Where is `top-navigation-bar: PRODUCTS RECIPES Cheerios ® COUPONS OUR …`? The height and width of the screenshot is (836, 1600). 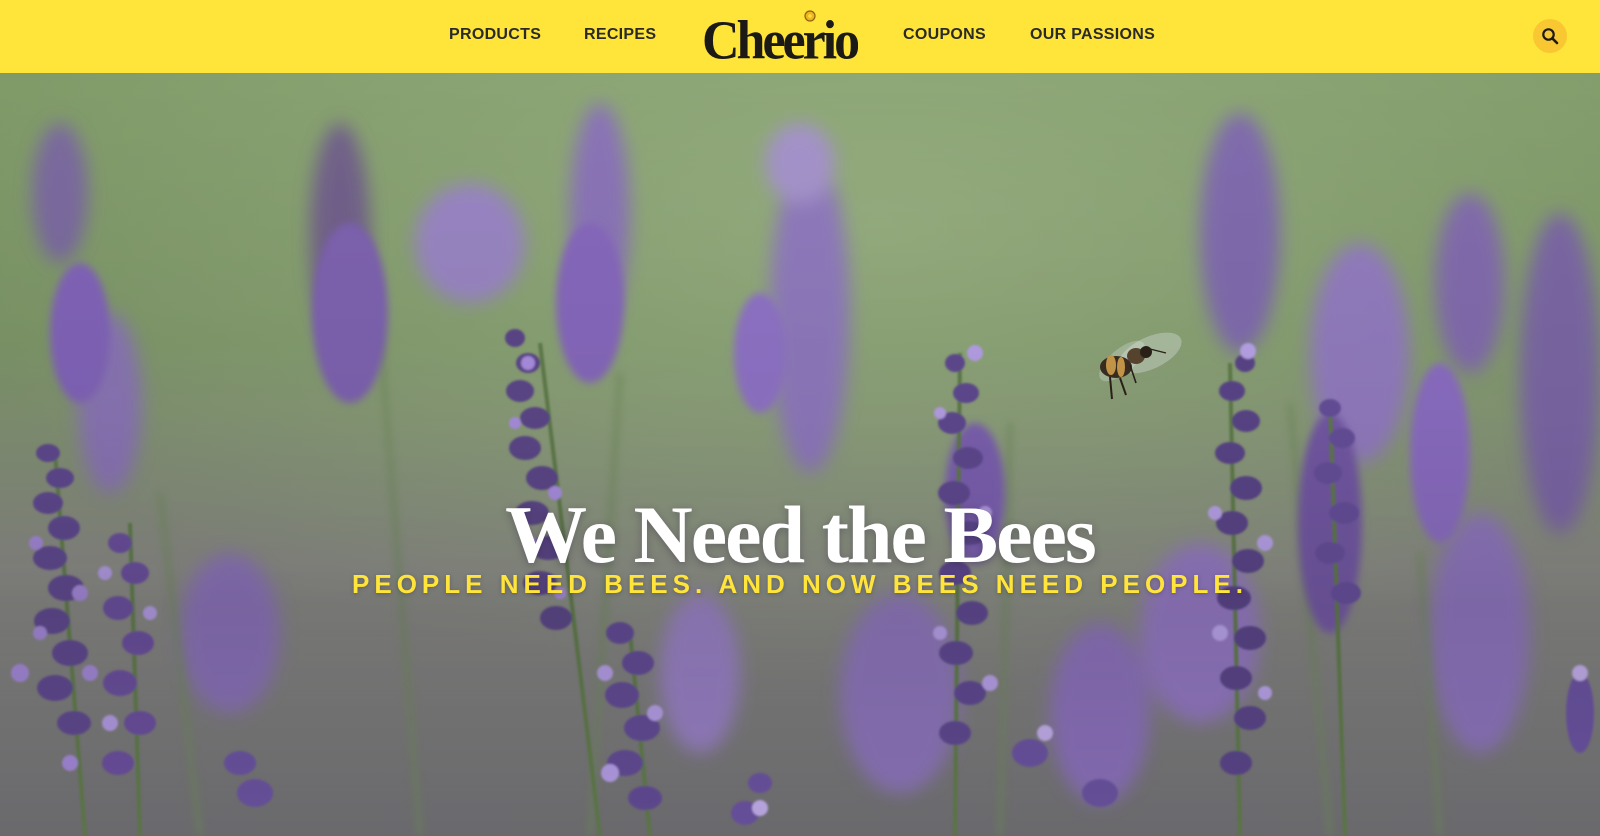 top-navigation-bar: PRODUCTS RECIPES Cheerios ® COUPONS OUR … is located at coordinates (800, 36).